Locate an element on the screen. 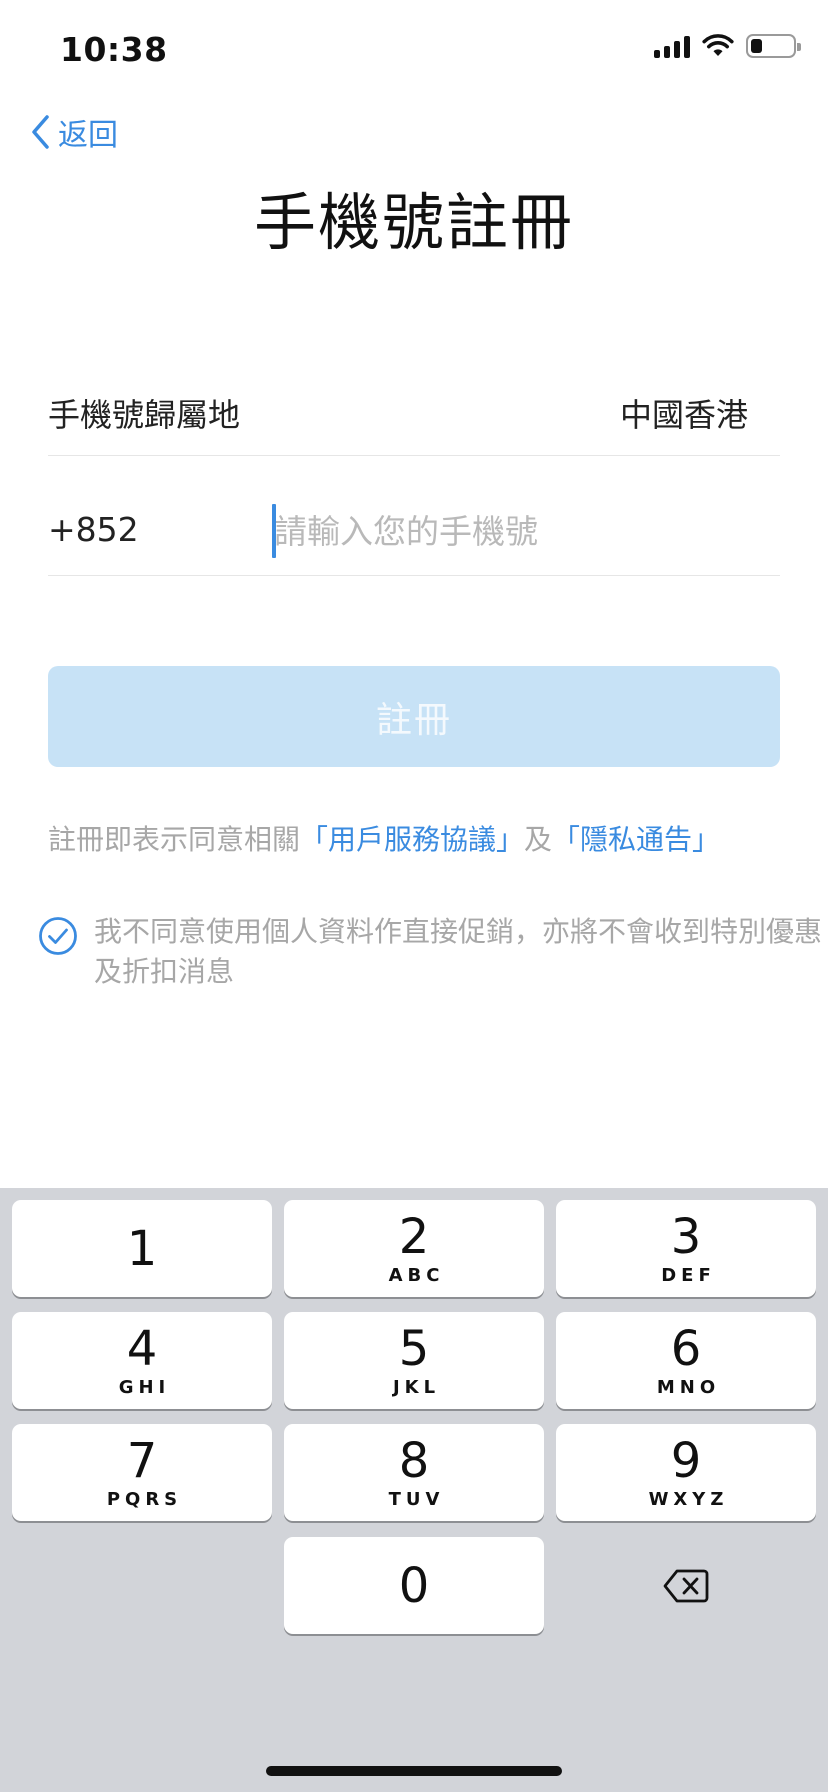 Image resolution: width=828 pixels, height=1792 pixels. privacy-notice-link: 「隱私通告」 is located at coordinates (636, 839).